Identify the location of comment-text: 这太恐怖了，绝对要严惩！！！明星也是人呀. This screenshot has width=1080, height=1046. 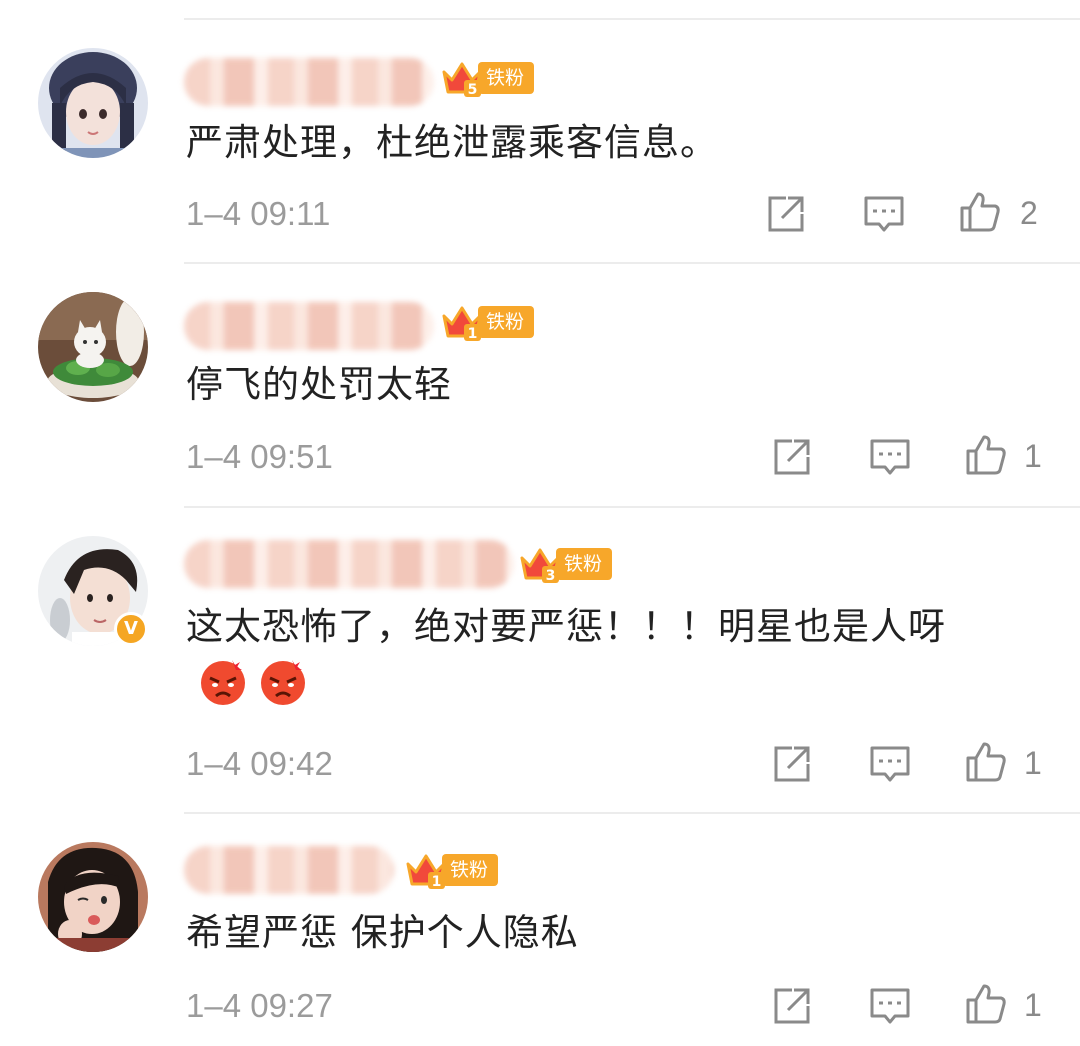
(608, 656).